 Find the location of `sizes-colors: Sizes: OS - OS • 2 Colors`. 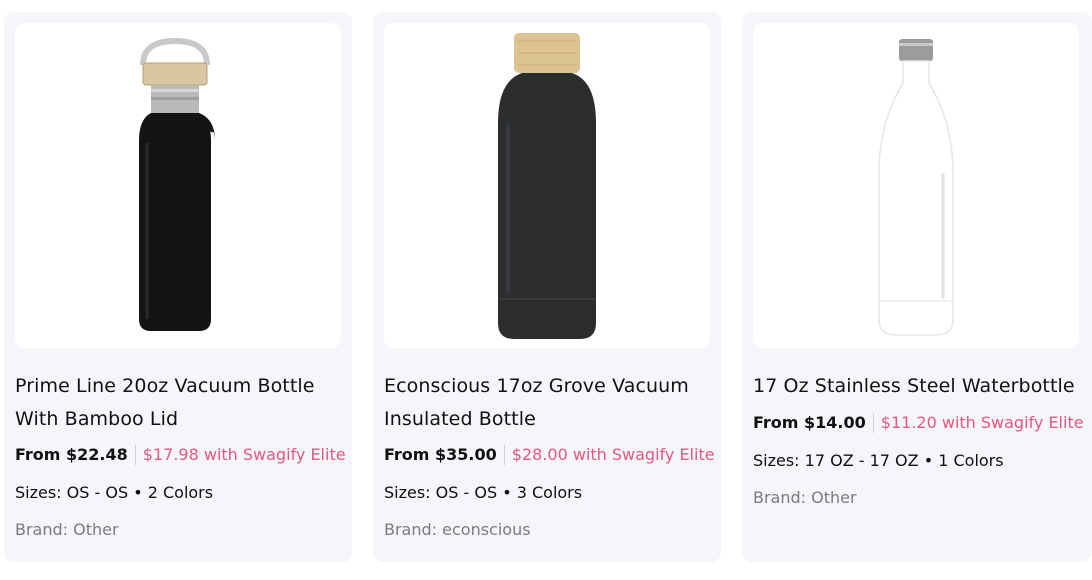

sizes-colors: Sizes: OS - OS • 2 Colors is located at coordinates (114, 492).